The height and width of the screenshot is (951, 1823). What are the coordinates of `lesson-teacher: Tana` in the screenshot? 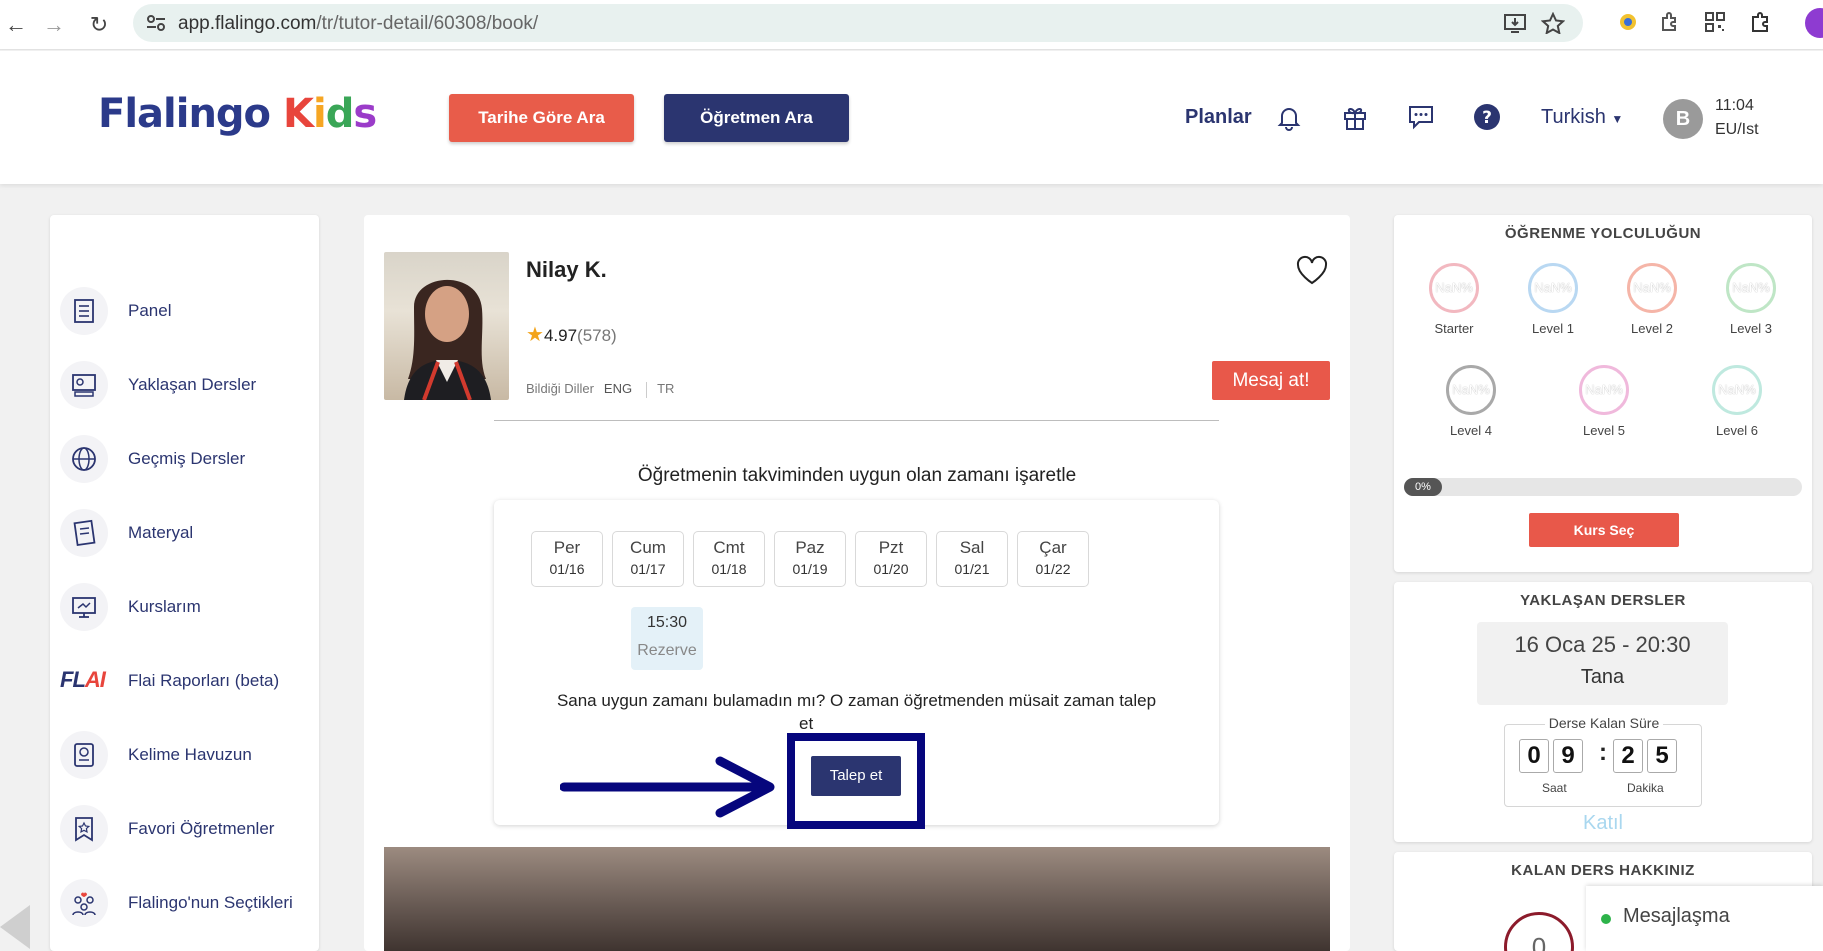 It's located at (1602, 677).